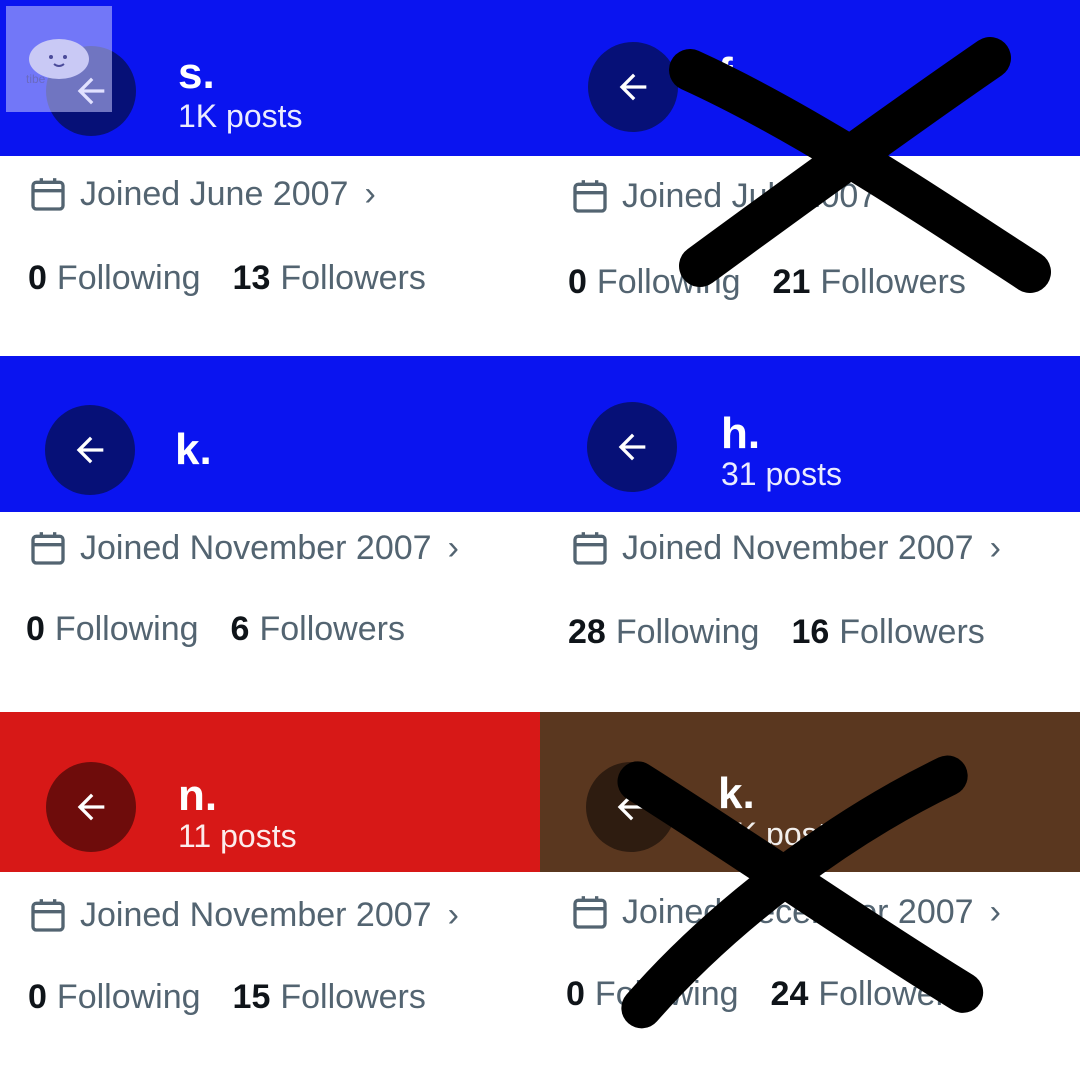 This screenshot has width=1080, height=1080. Describe the element at coordinates (780, 834) in the screenshot. I see `posts-count: 5K posts` at that location.